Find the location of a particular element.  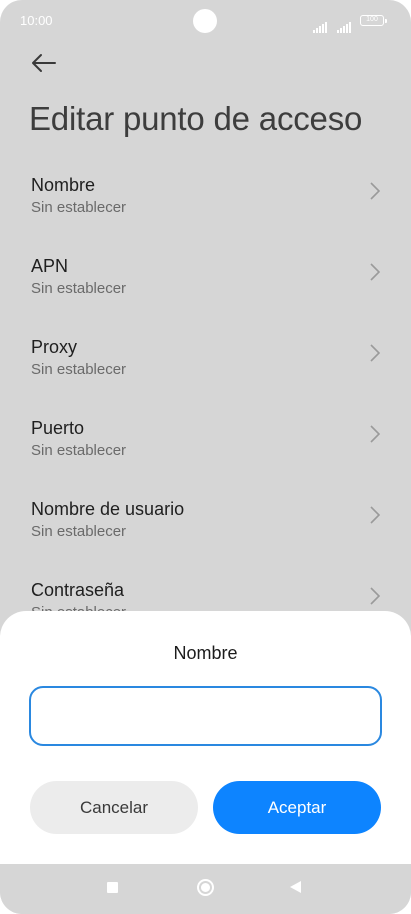

setting-row-proxy: Proxy Sin establecer is located at coordinates (205, 377).